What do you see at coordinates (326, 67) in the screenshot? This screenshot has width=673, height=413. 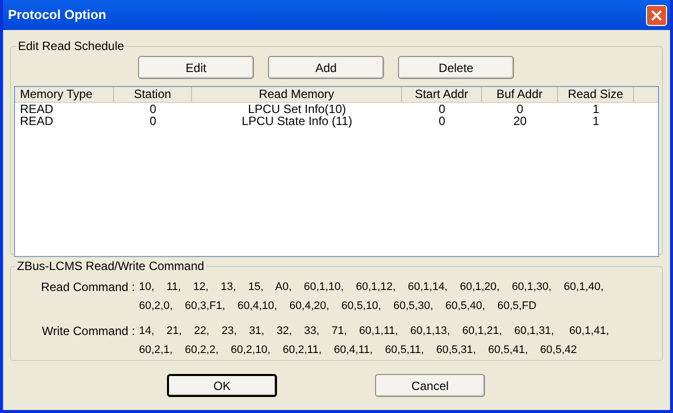 I see `toolbar-button: Add` at bounding box center [326, 67].